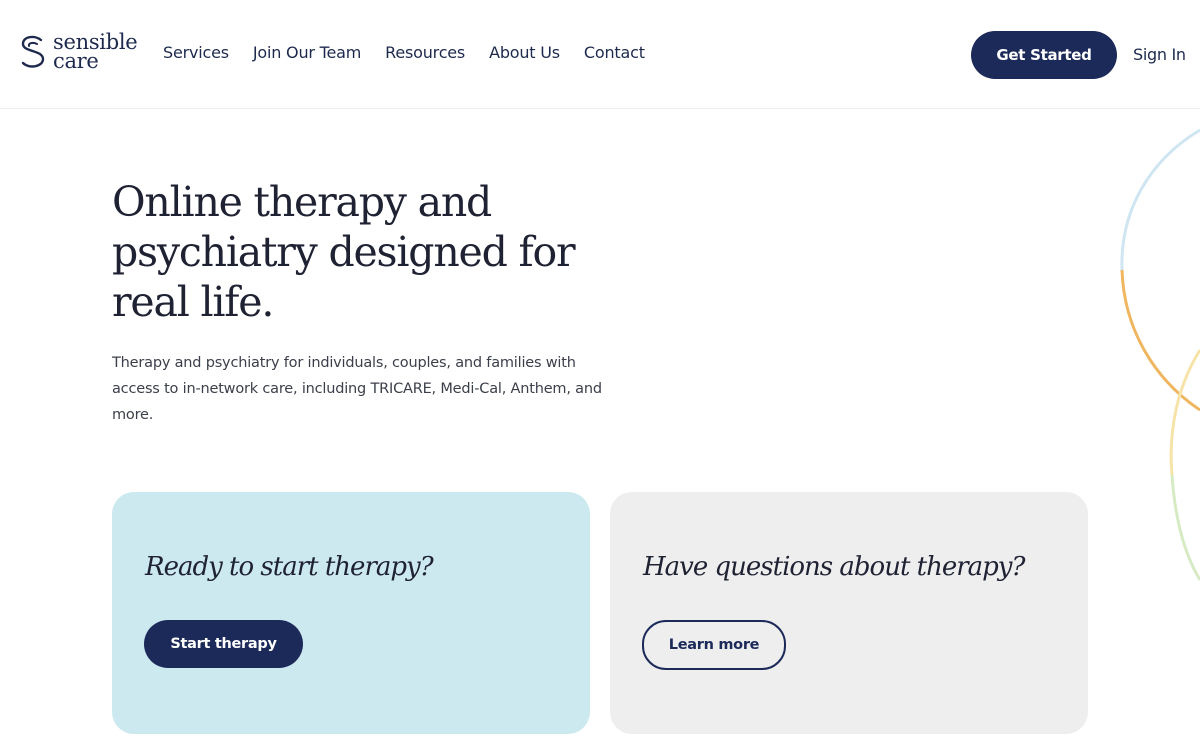 The width and height of the screenshot is (1200, 750). Describe the element at coordinates (425, 53) in the screenshot. I see `nav-item-resources: Resources` at that location.